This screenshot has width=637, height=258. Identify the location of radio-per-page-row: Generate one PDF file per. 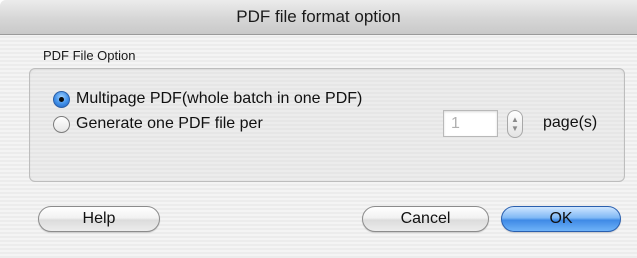
(158, 124).